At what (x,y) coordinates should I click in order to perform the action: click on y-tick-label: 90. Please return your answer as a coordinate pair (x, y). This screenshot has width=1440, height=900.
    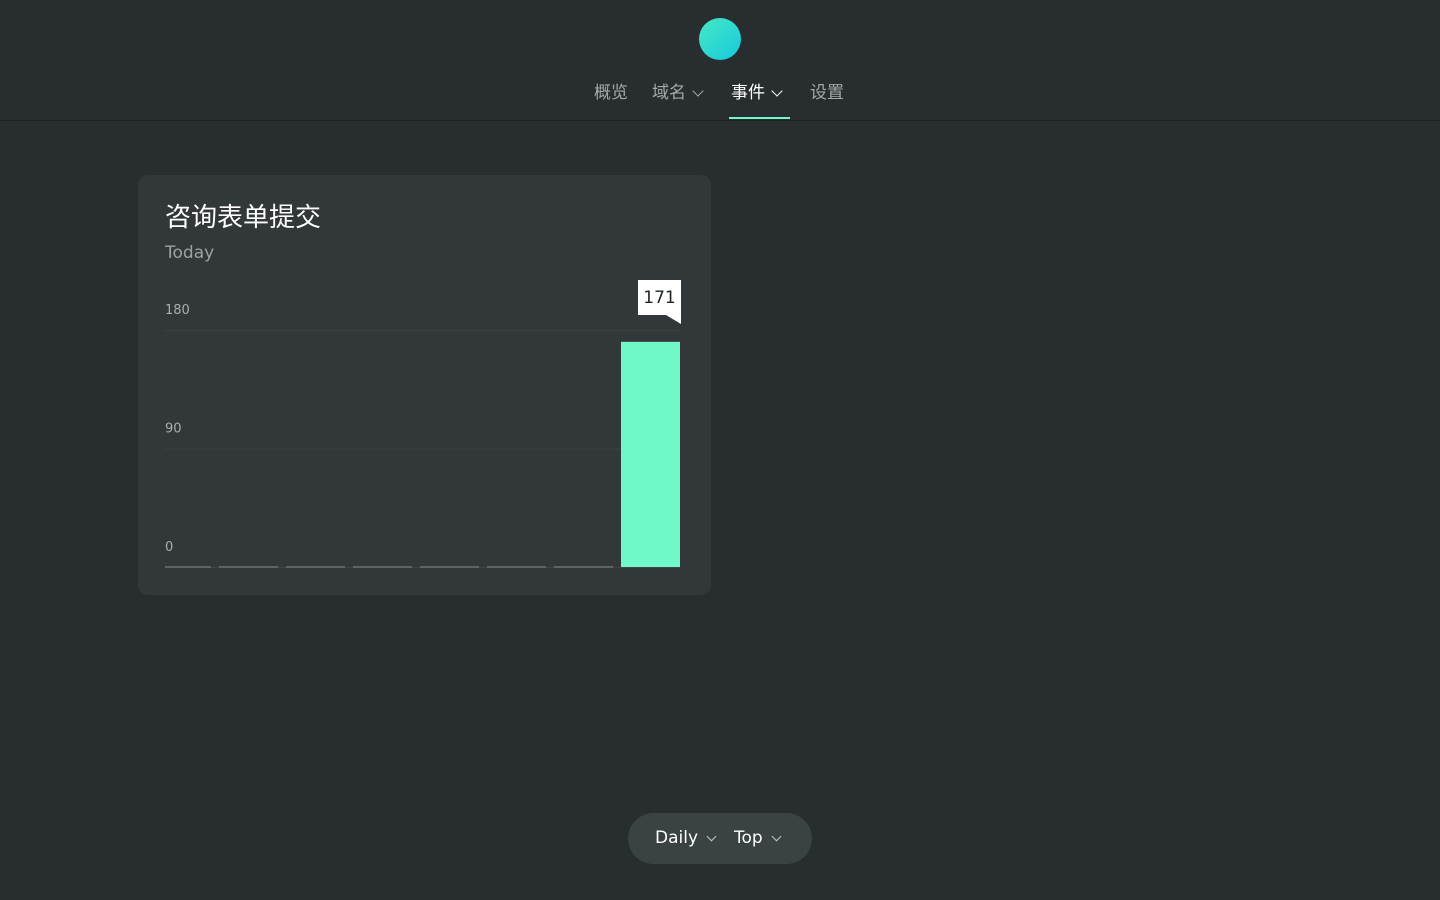
    Looking at the image, I should click on (173, 429).